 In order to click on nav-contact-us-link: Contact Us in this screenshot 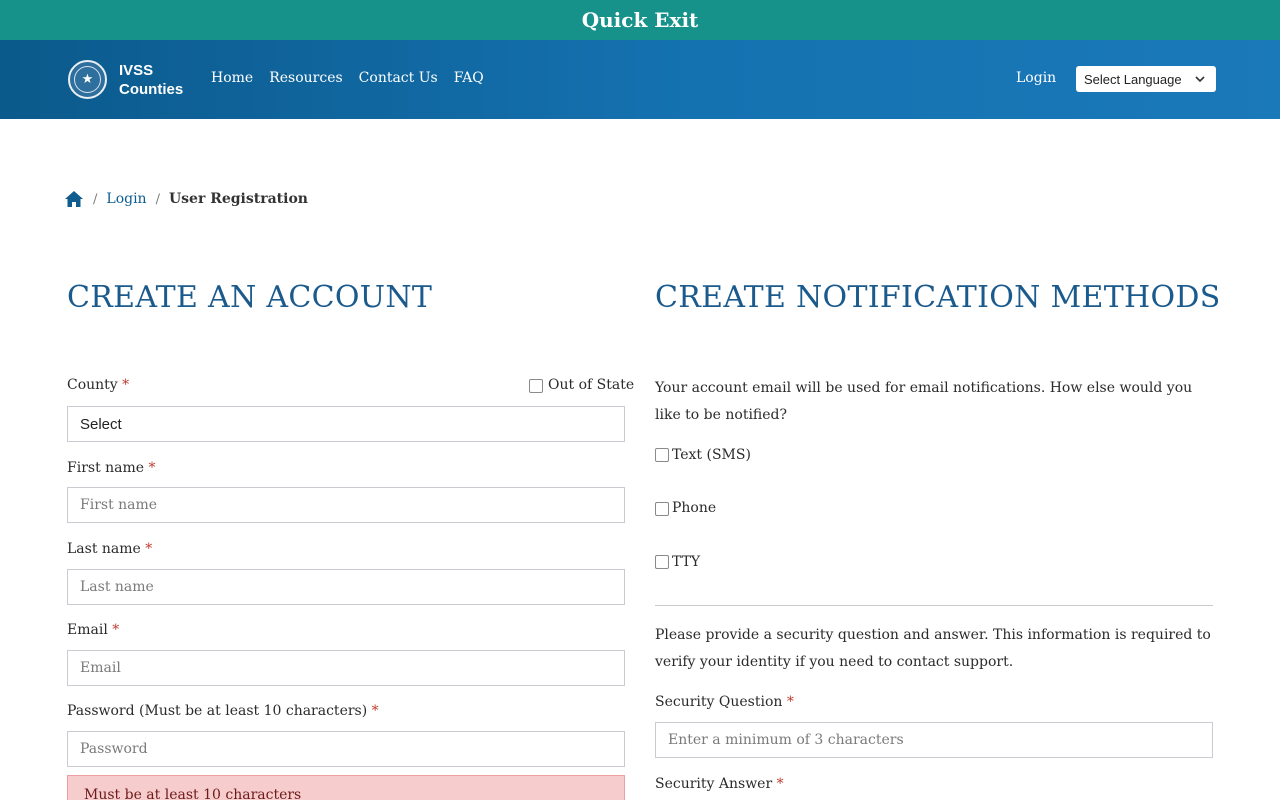, I will do `click(398, 78)`.